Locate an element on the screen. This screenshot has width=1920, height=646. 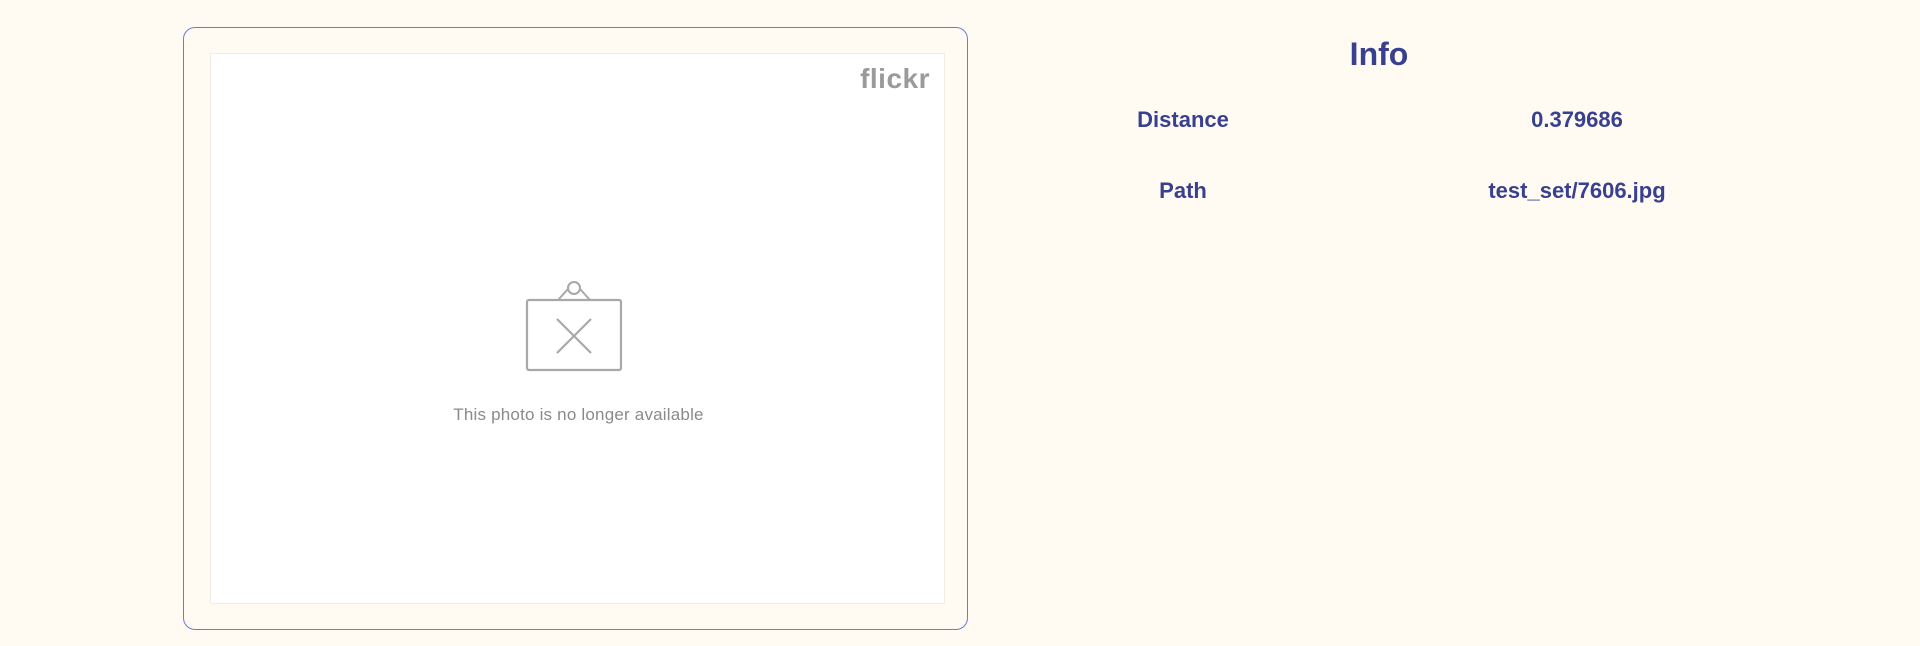
path-value: test_set/7606.jpg is located at coordinates (1577, 190).